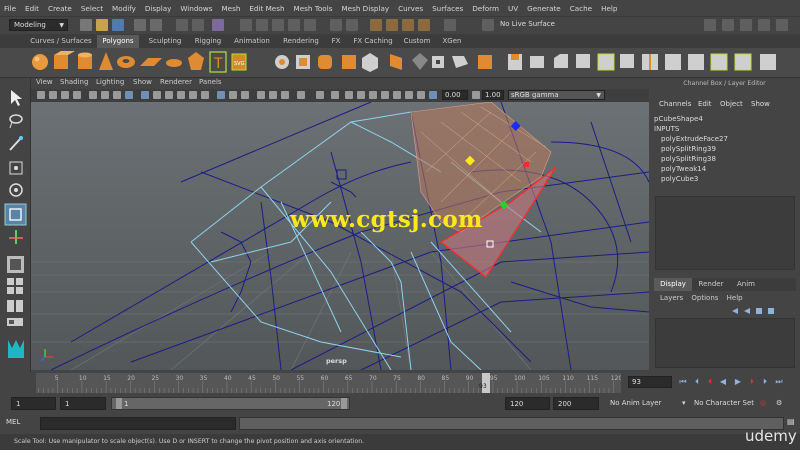  What do you see at coordinates (16, 168) in the screenshot?
I see `move-tool-icon` at bounding box center [16, 168].